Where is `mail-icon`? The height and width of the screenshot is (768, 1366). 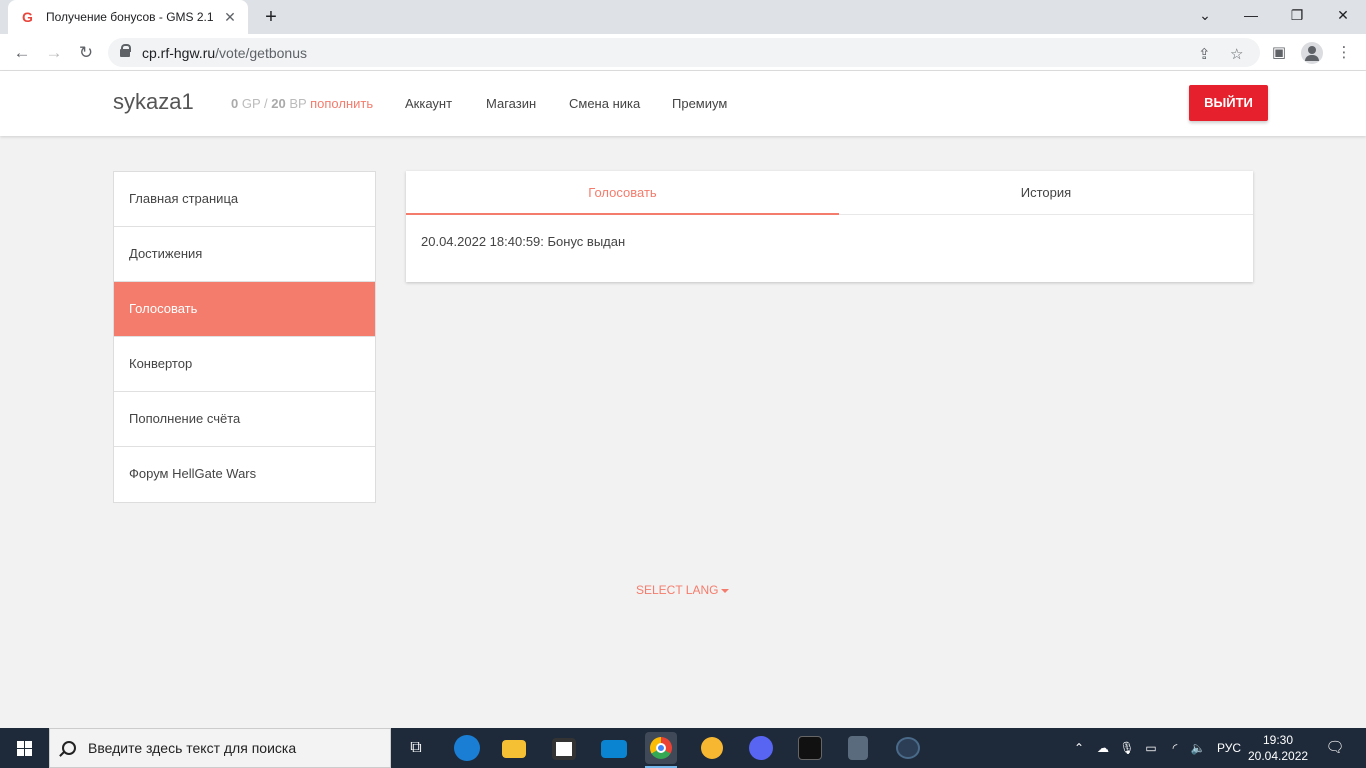
mail-icon is located at coordinates (614, 749).